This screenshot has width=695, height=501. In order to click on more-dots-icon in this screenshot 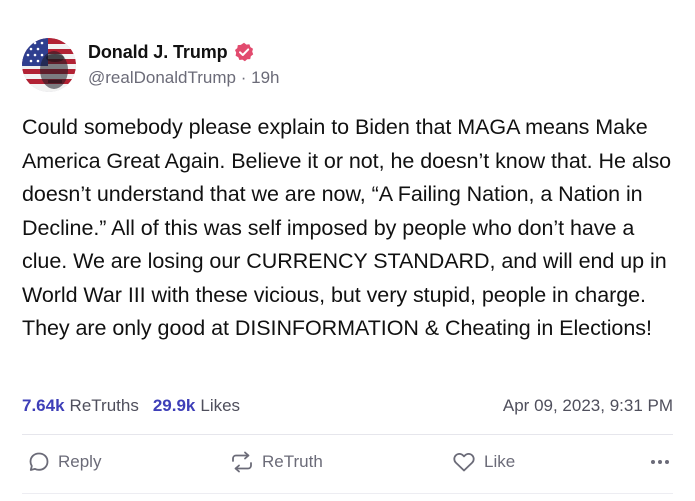, I will do `click(658, 462)`.